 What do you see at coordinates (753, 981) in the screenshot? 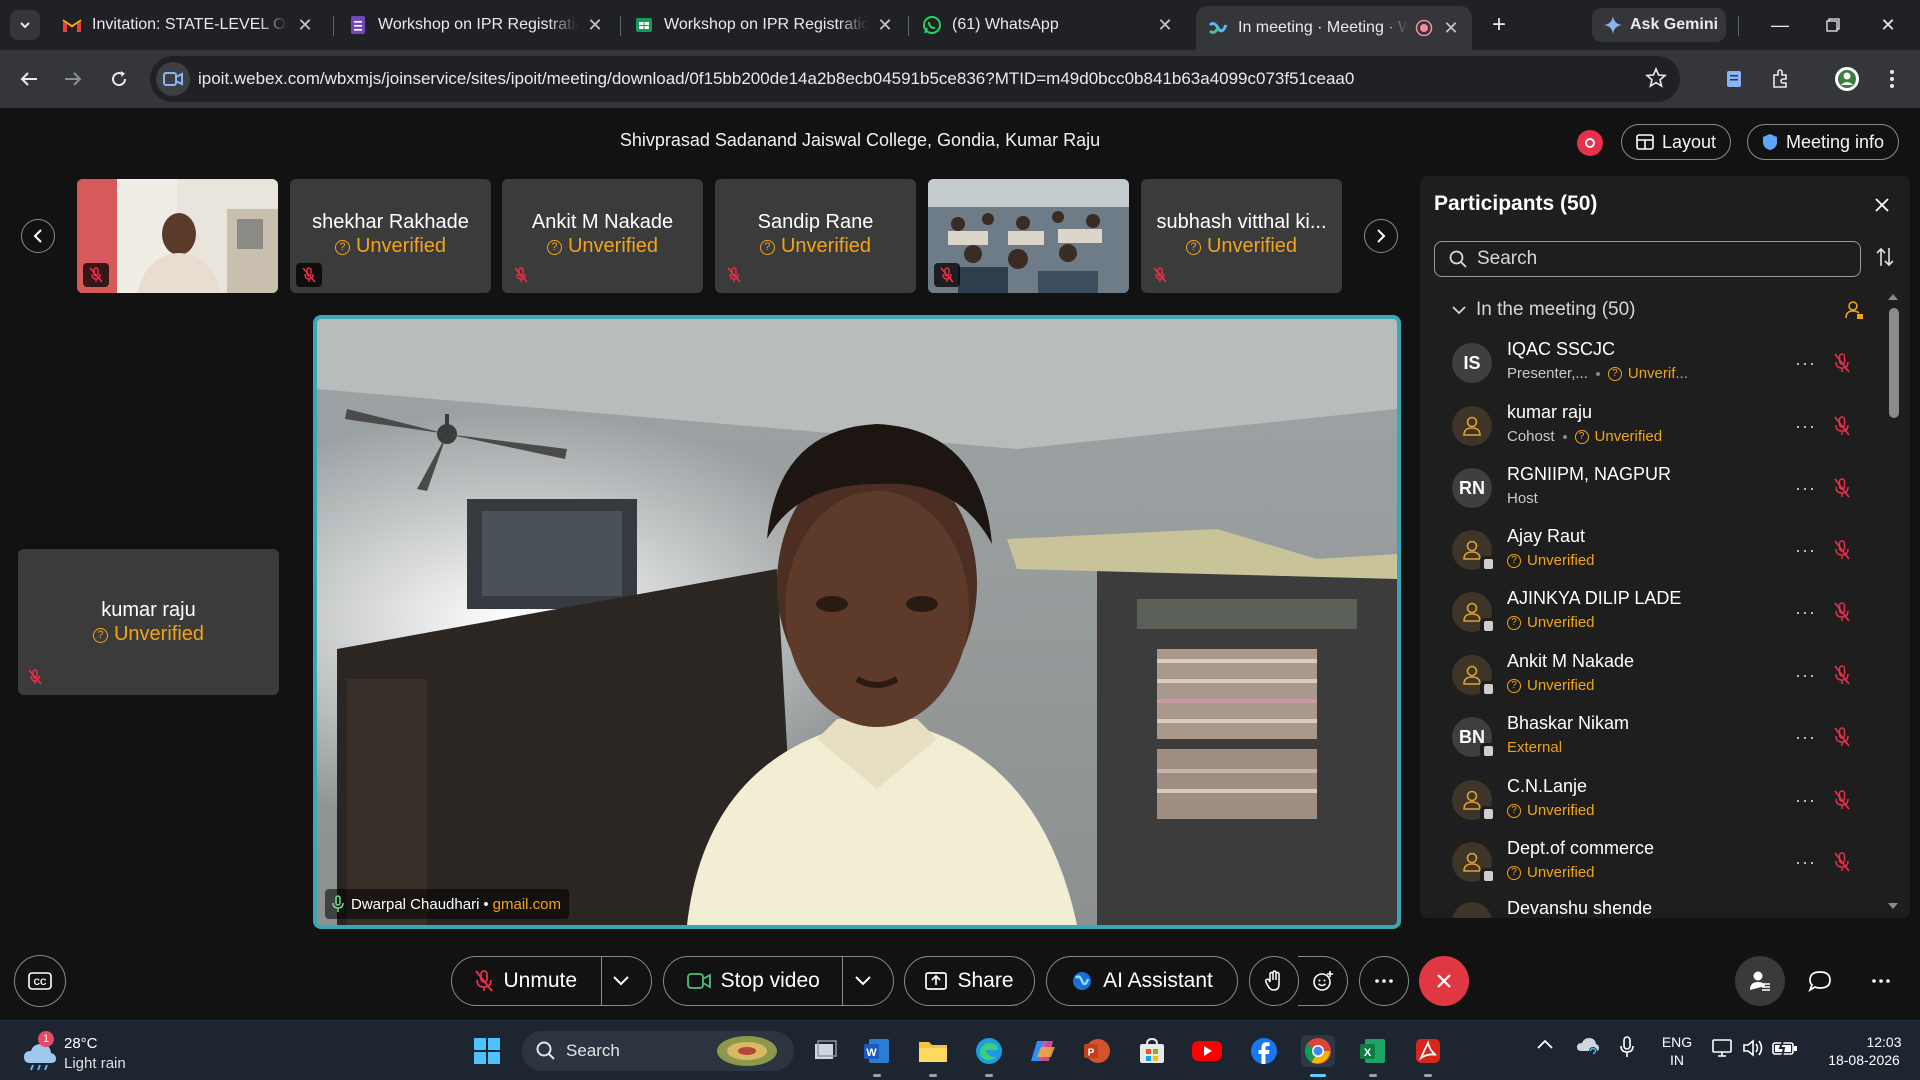
I see `stop-video-button: Stop video` at bounding box center [753, 981].